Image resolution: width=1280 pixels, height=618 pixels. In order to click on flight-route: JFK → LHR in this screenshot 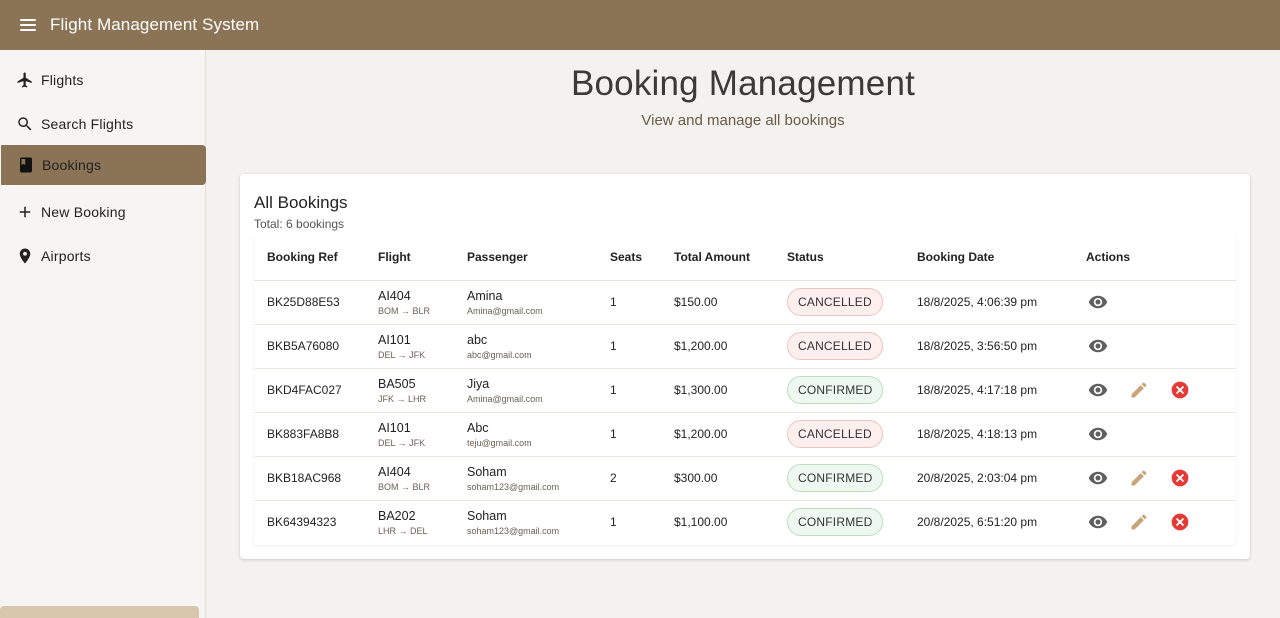, I will do `click(402, 398)`.